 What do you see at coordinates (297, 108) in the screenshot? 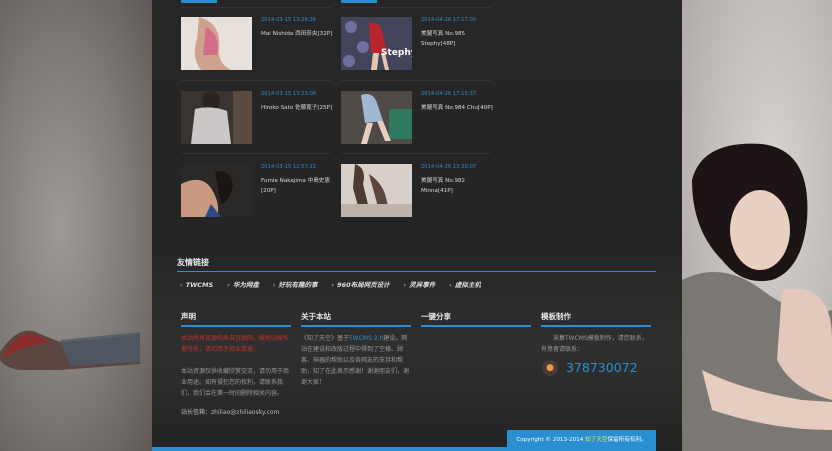
I see `post-title: Hiroko Sato 佐藤寛子[25P]` at bounding box center [297, 108].